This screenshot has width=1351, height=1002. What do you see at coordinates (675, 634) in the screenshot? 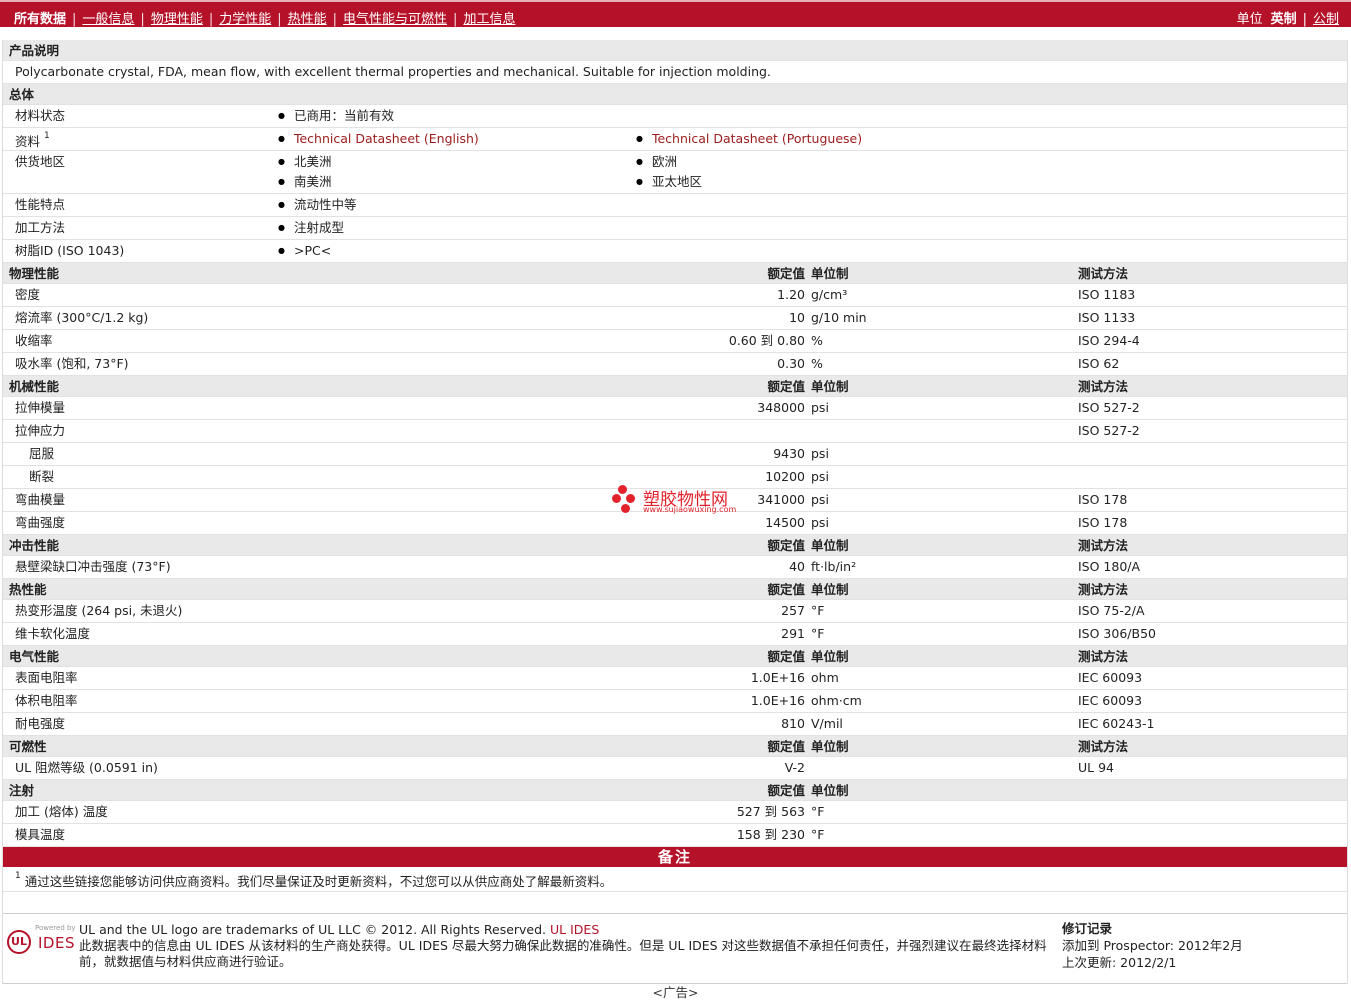
I see `property-row: 维卡软化温度 291 °F ISO 306/B50` at bounding box center [675, 634].